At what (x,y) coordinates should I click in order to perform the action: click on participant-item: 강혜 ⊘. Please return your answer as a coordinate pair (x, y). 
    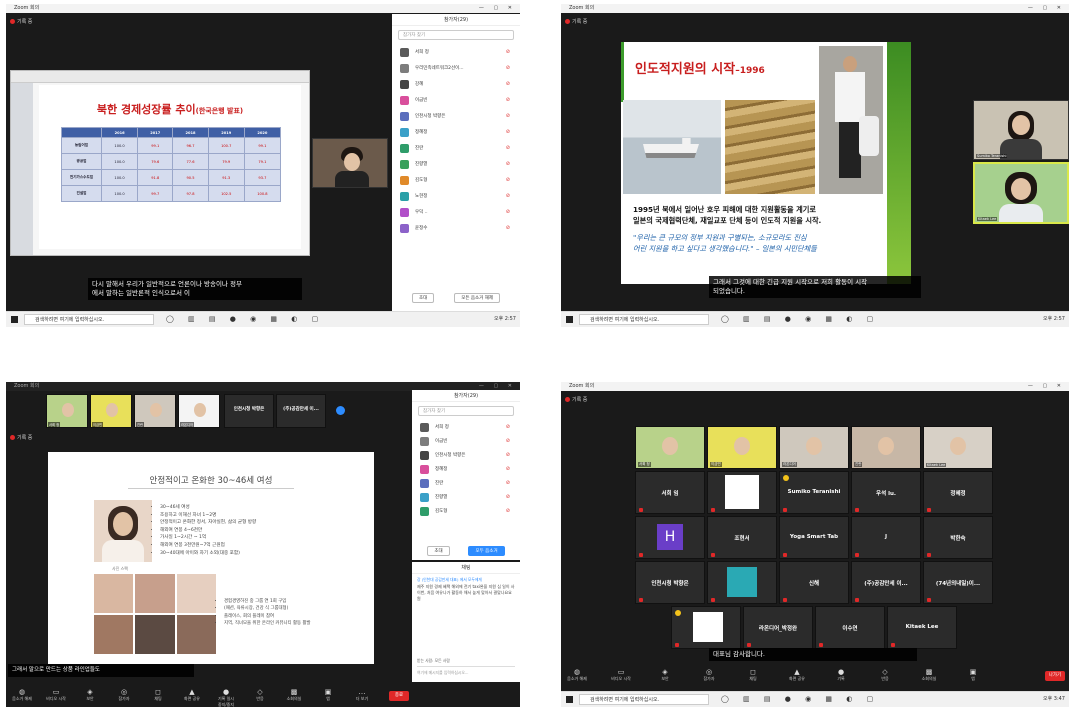
    Looking at the image, I should click on (456, 84).